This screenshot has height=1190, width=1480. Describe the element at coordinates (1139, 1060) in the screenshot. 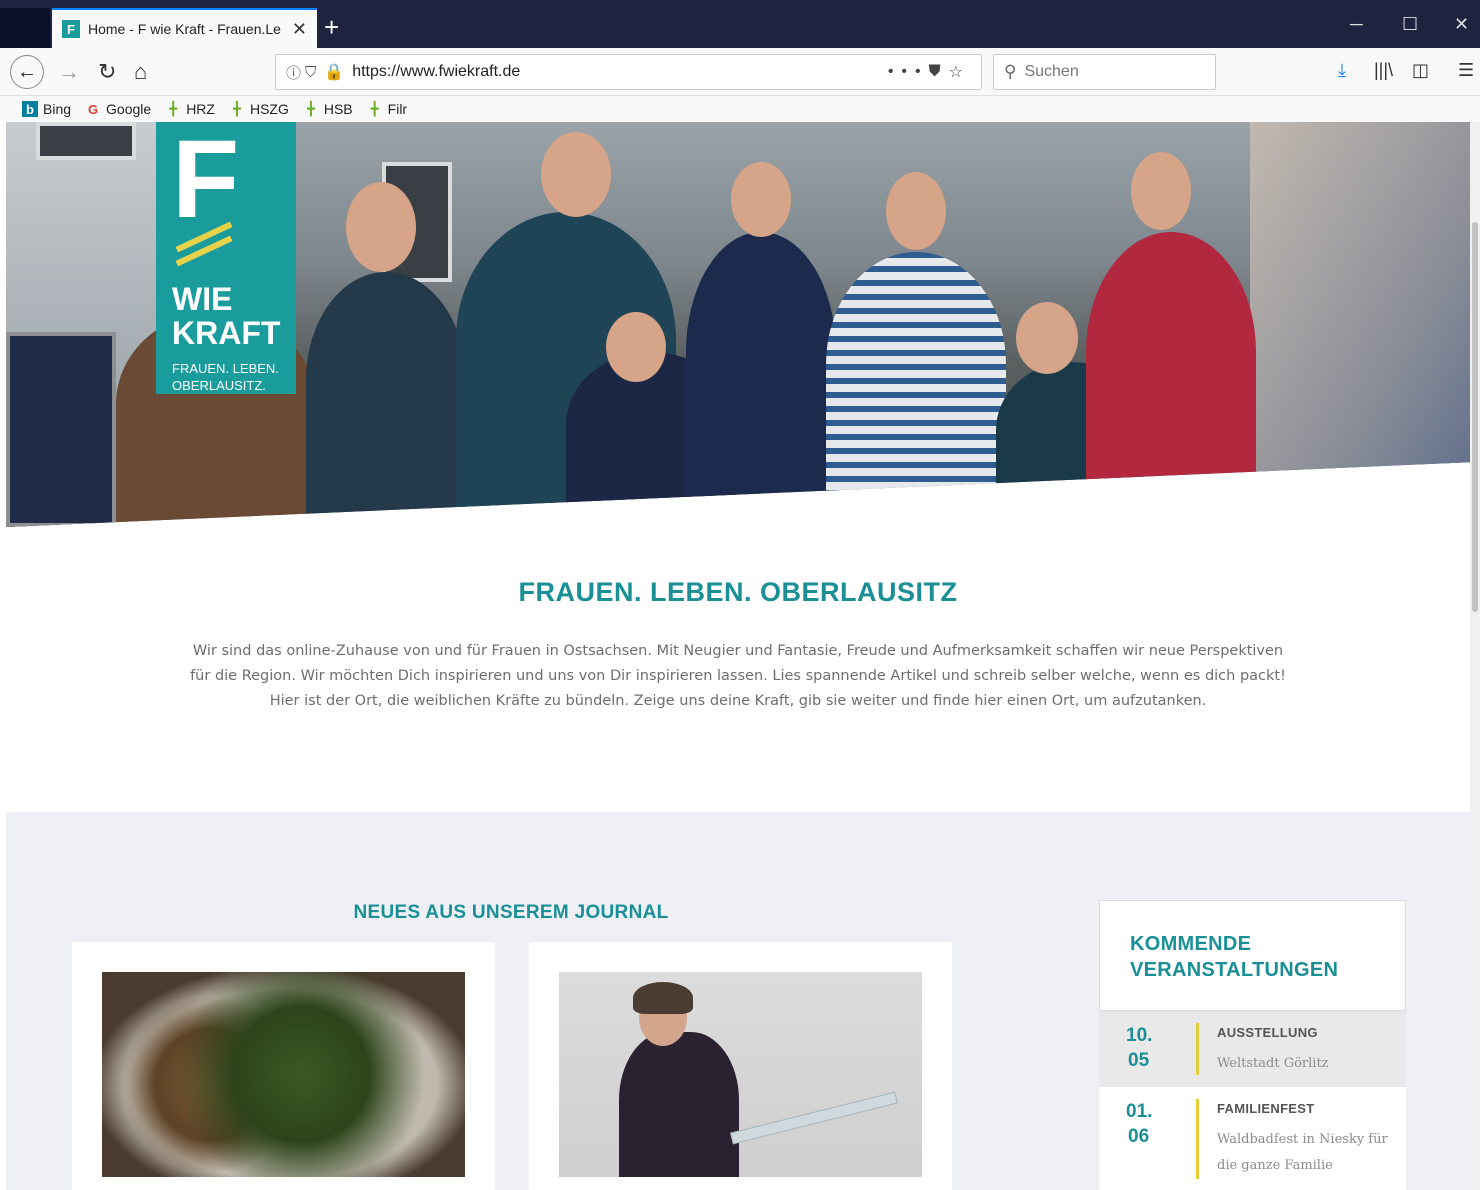

I see `event-month: 05` at that location.